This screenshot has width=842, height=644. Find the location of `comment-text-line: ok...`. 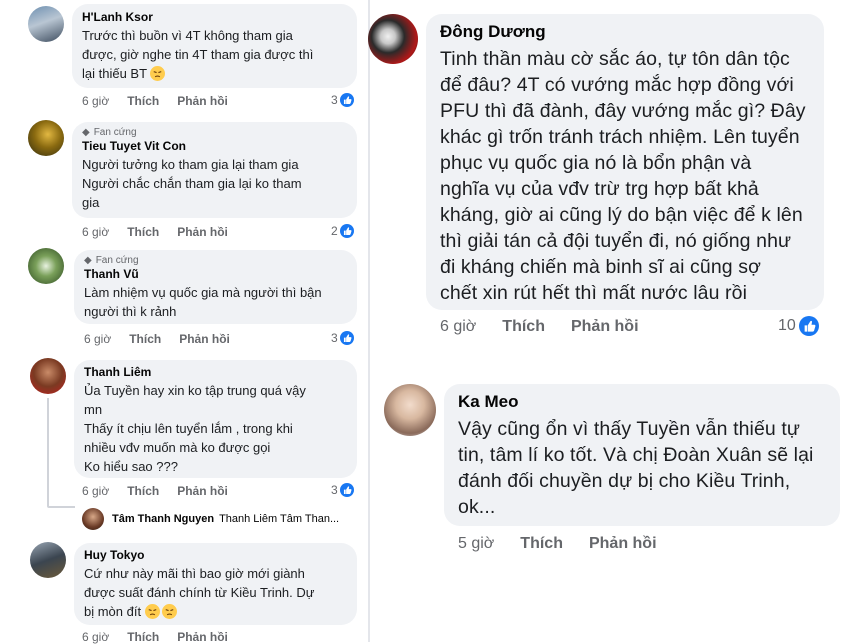

comment-text-line: ok... is located at coordinates (477, 507).